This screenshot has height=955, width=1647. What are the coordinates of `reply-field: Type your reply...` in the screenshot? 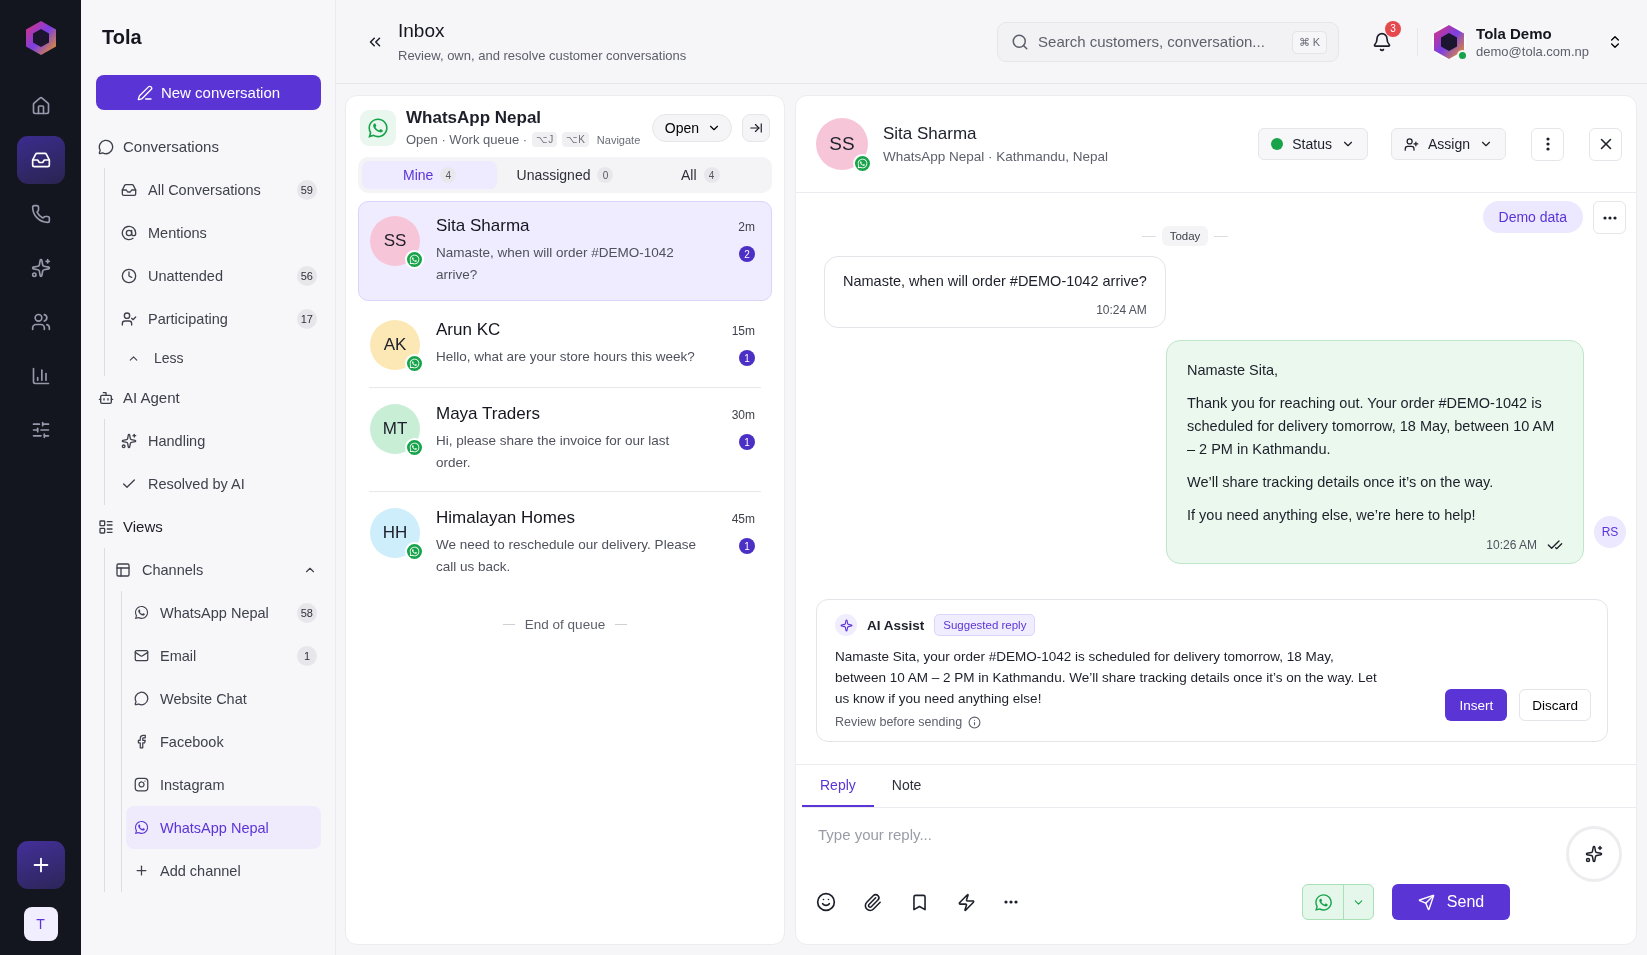 It's located at (1152, 834).